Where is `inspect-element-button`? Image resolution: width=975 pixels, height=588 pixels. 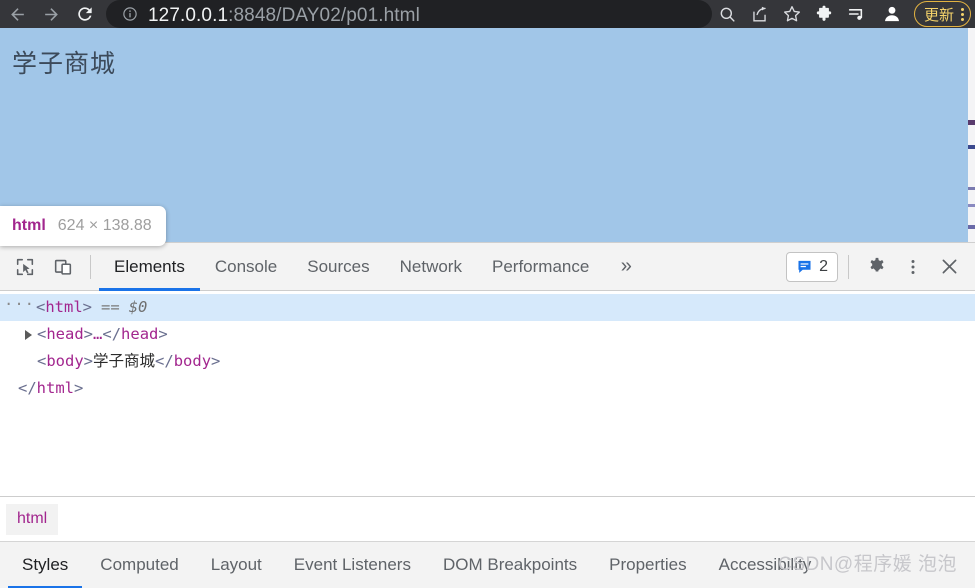
inspect-element-button is located at coordinates (25, 267).